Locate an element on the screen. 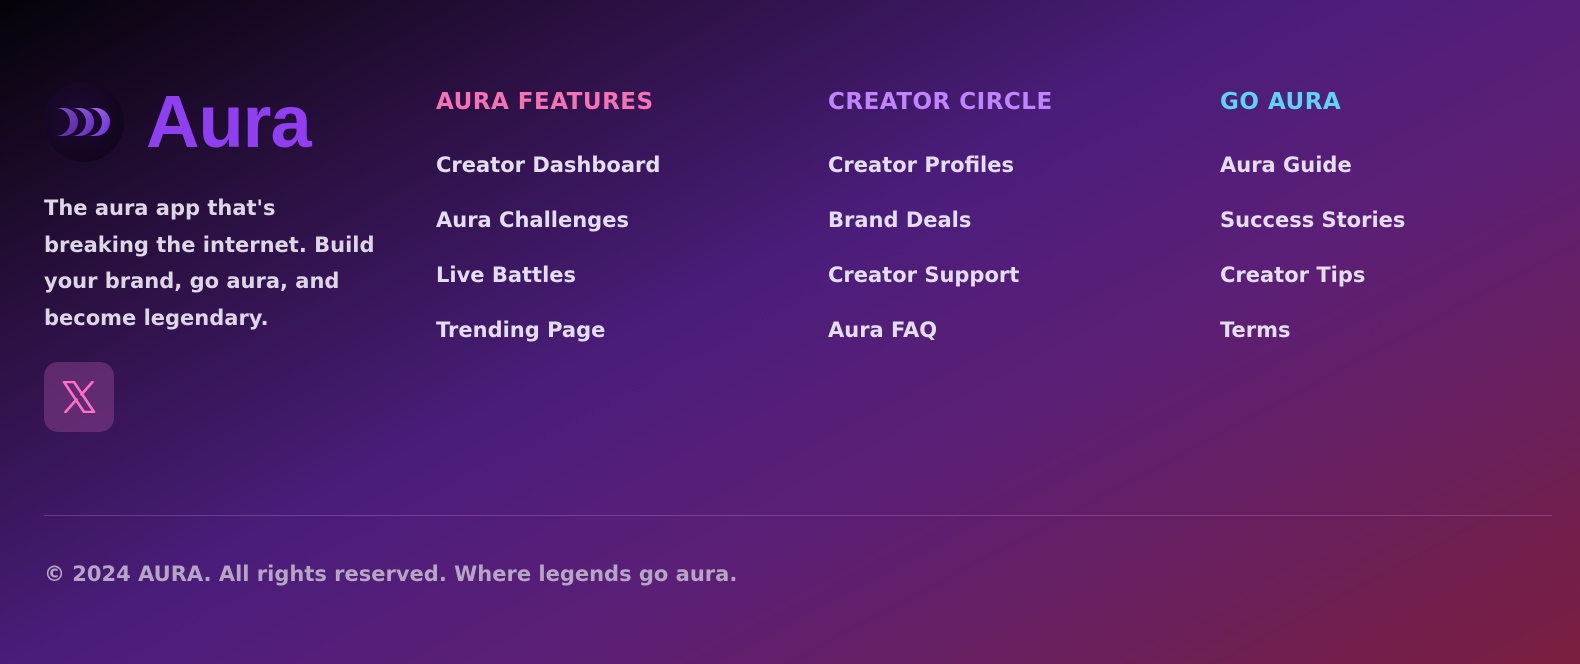 The height and width of the screenshot is (664, 1580). logo: Aura is located at coordinates (214, 122).